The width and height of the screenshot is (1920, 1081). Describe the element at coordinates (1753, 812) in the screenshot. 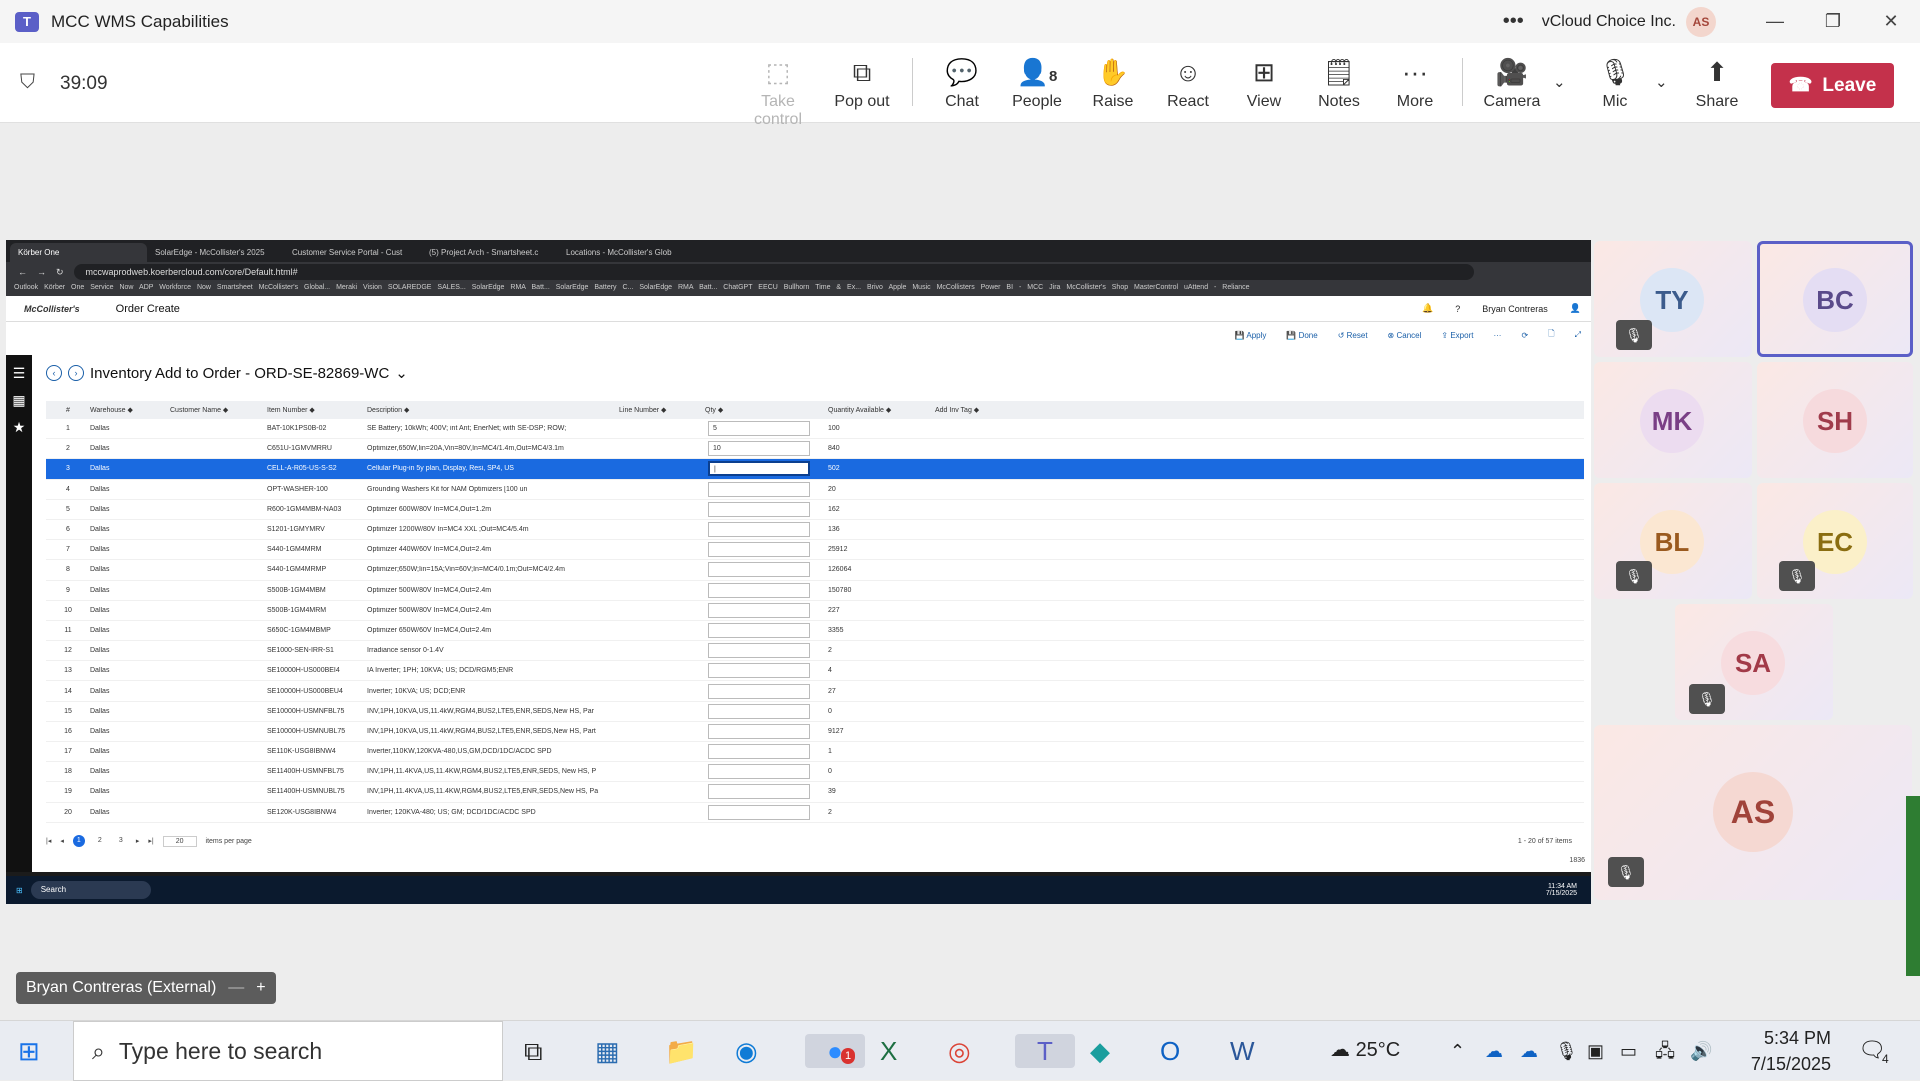

I see `self-view-tile: AS 🎙` at that location.